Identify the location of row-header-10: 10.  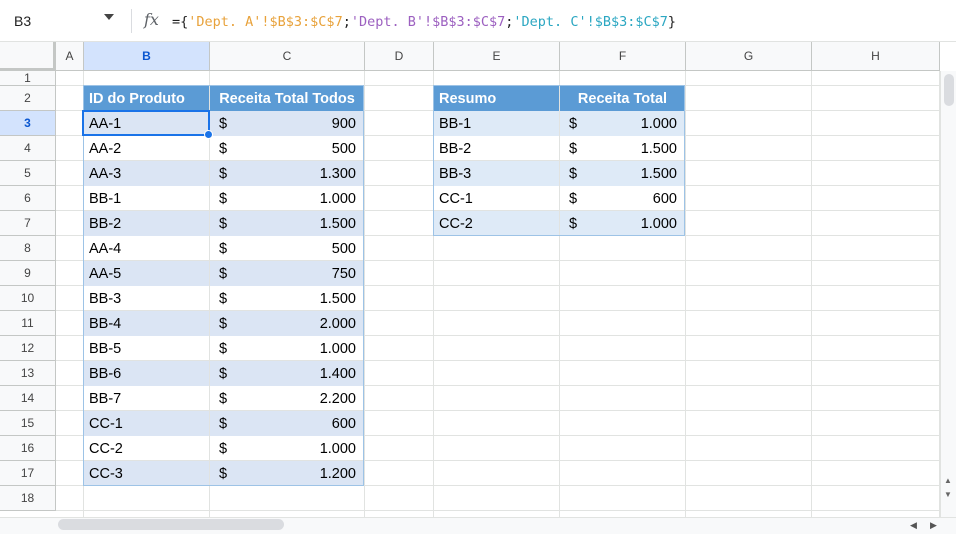
(28, 298).